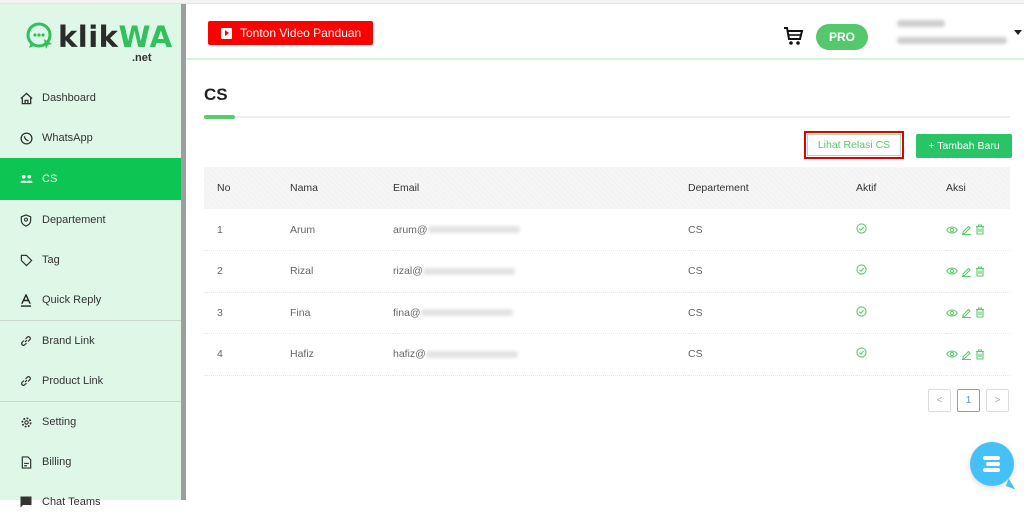 This screenshot has height=522, width=1024. Describe the element at coordinates (26, 462) in the screenshot. I see `document-icon` at that location.